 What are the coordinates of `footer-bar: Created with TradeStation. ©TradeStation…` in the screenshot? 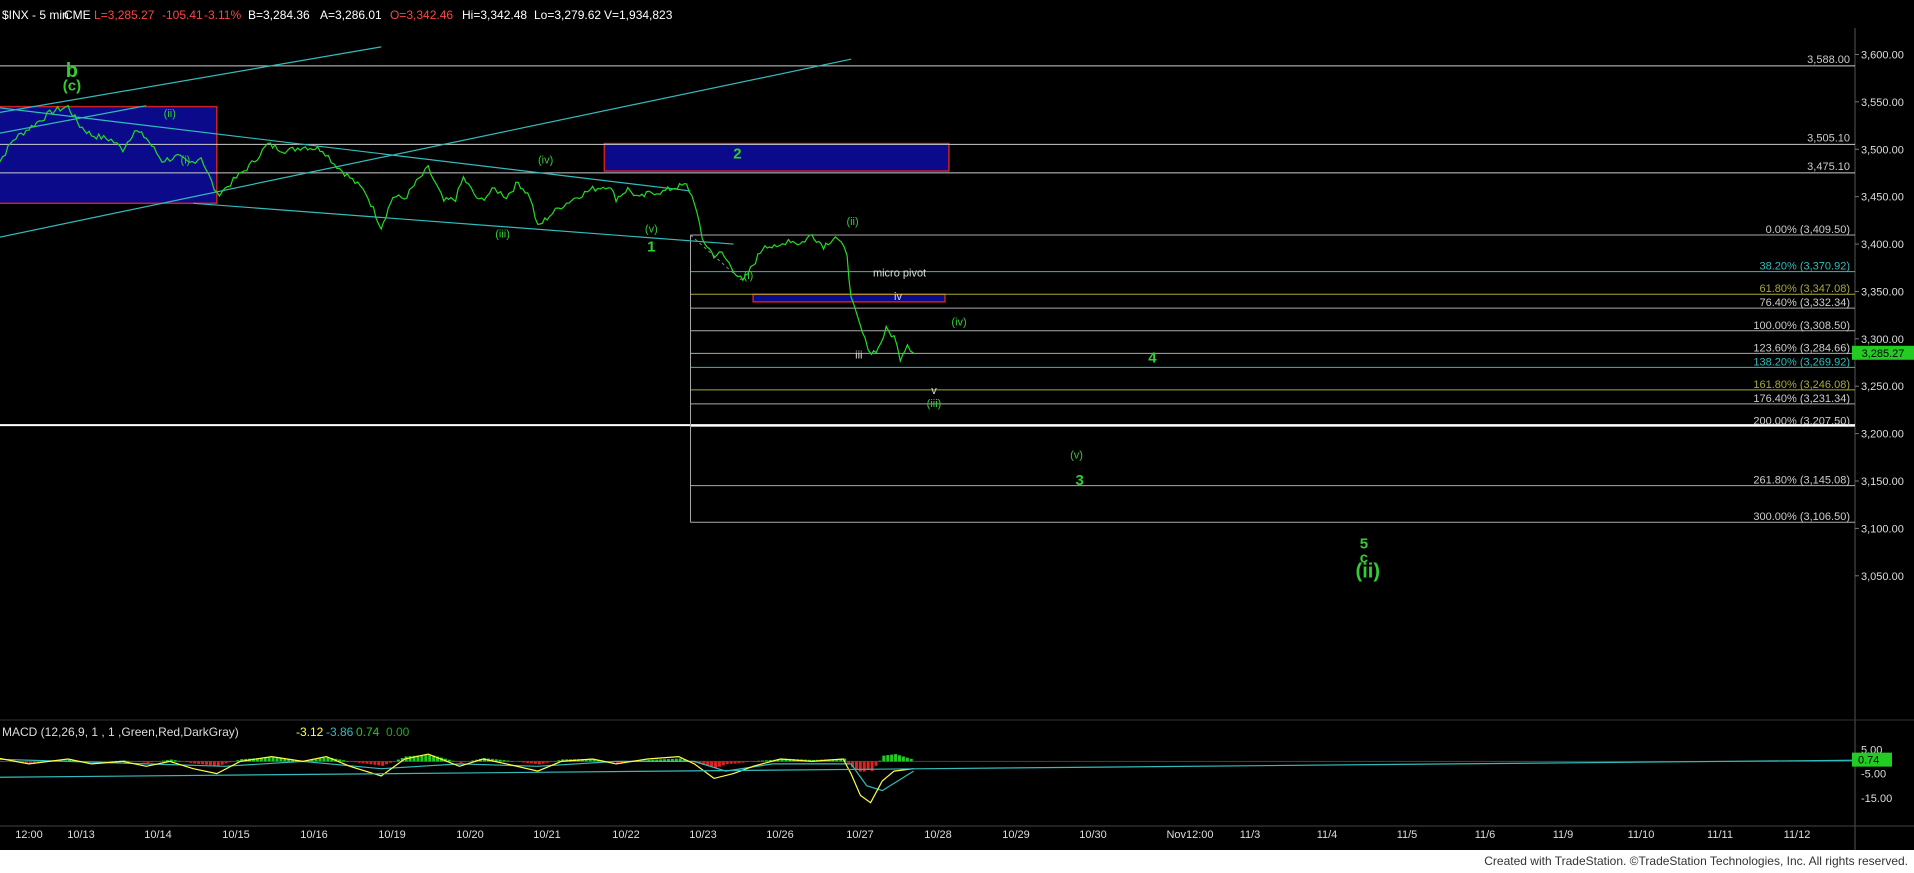 It's located at (957, 861).